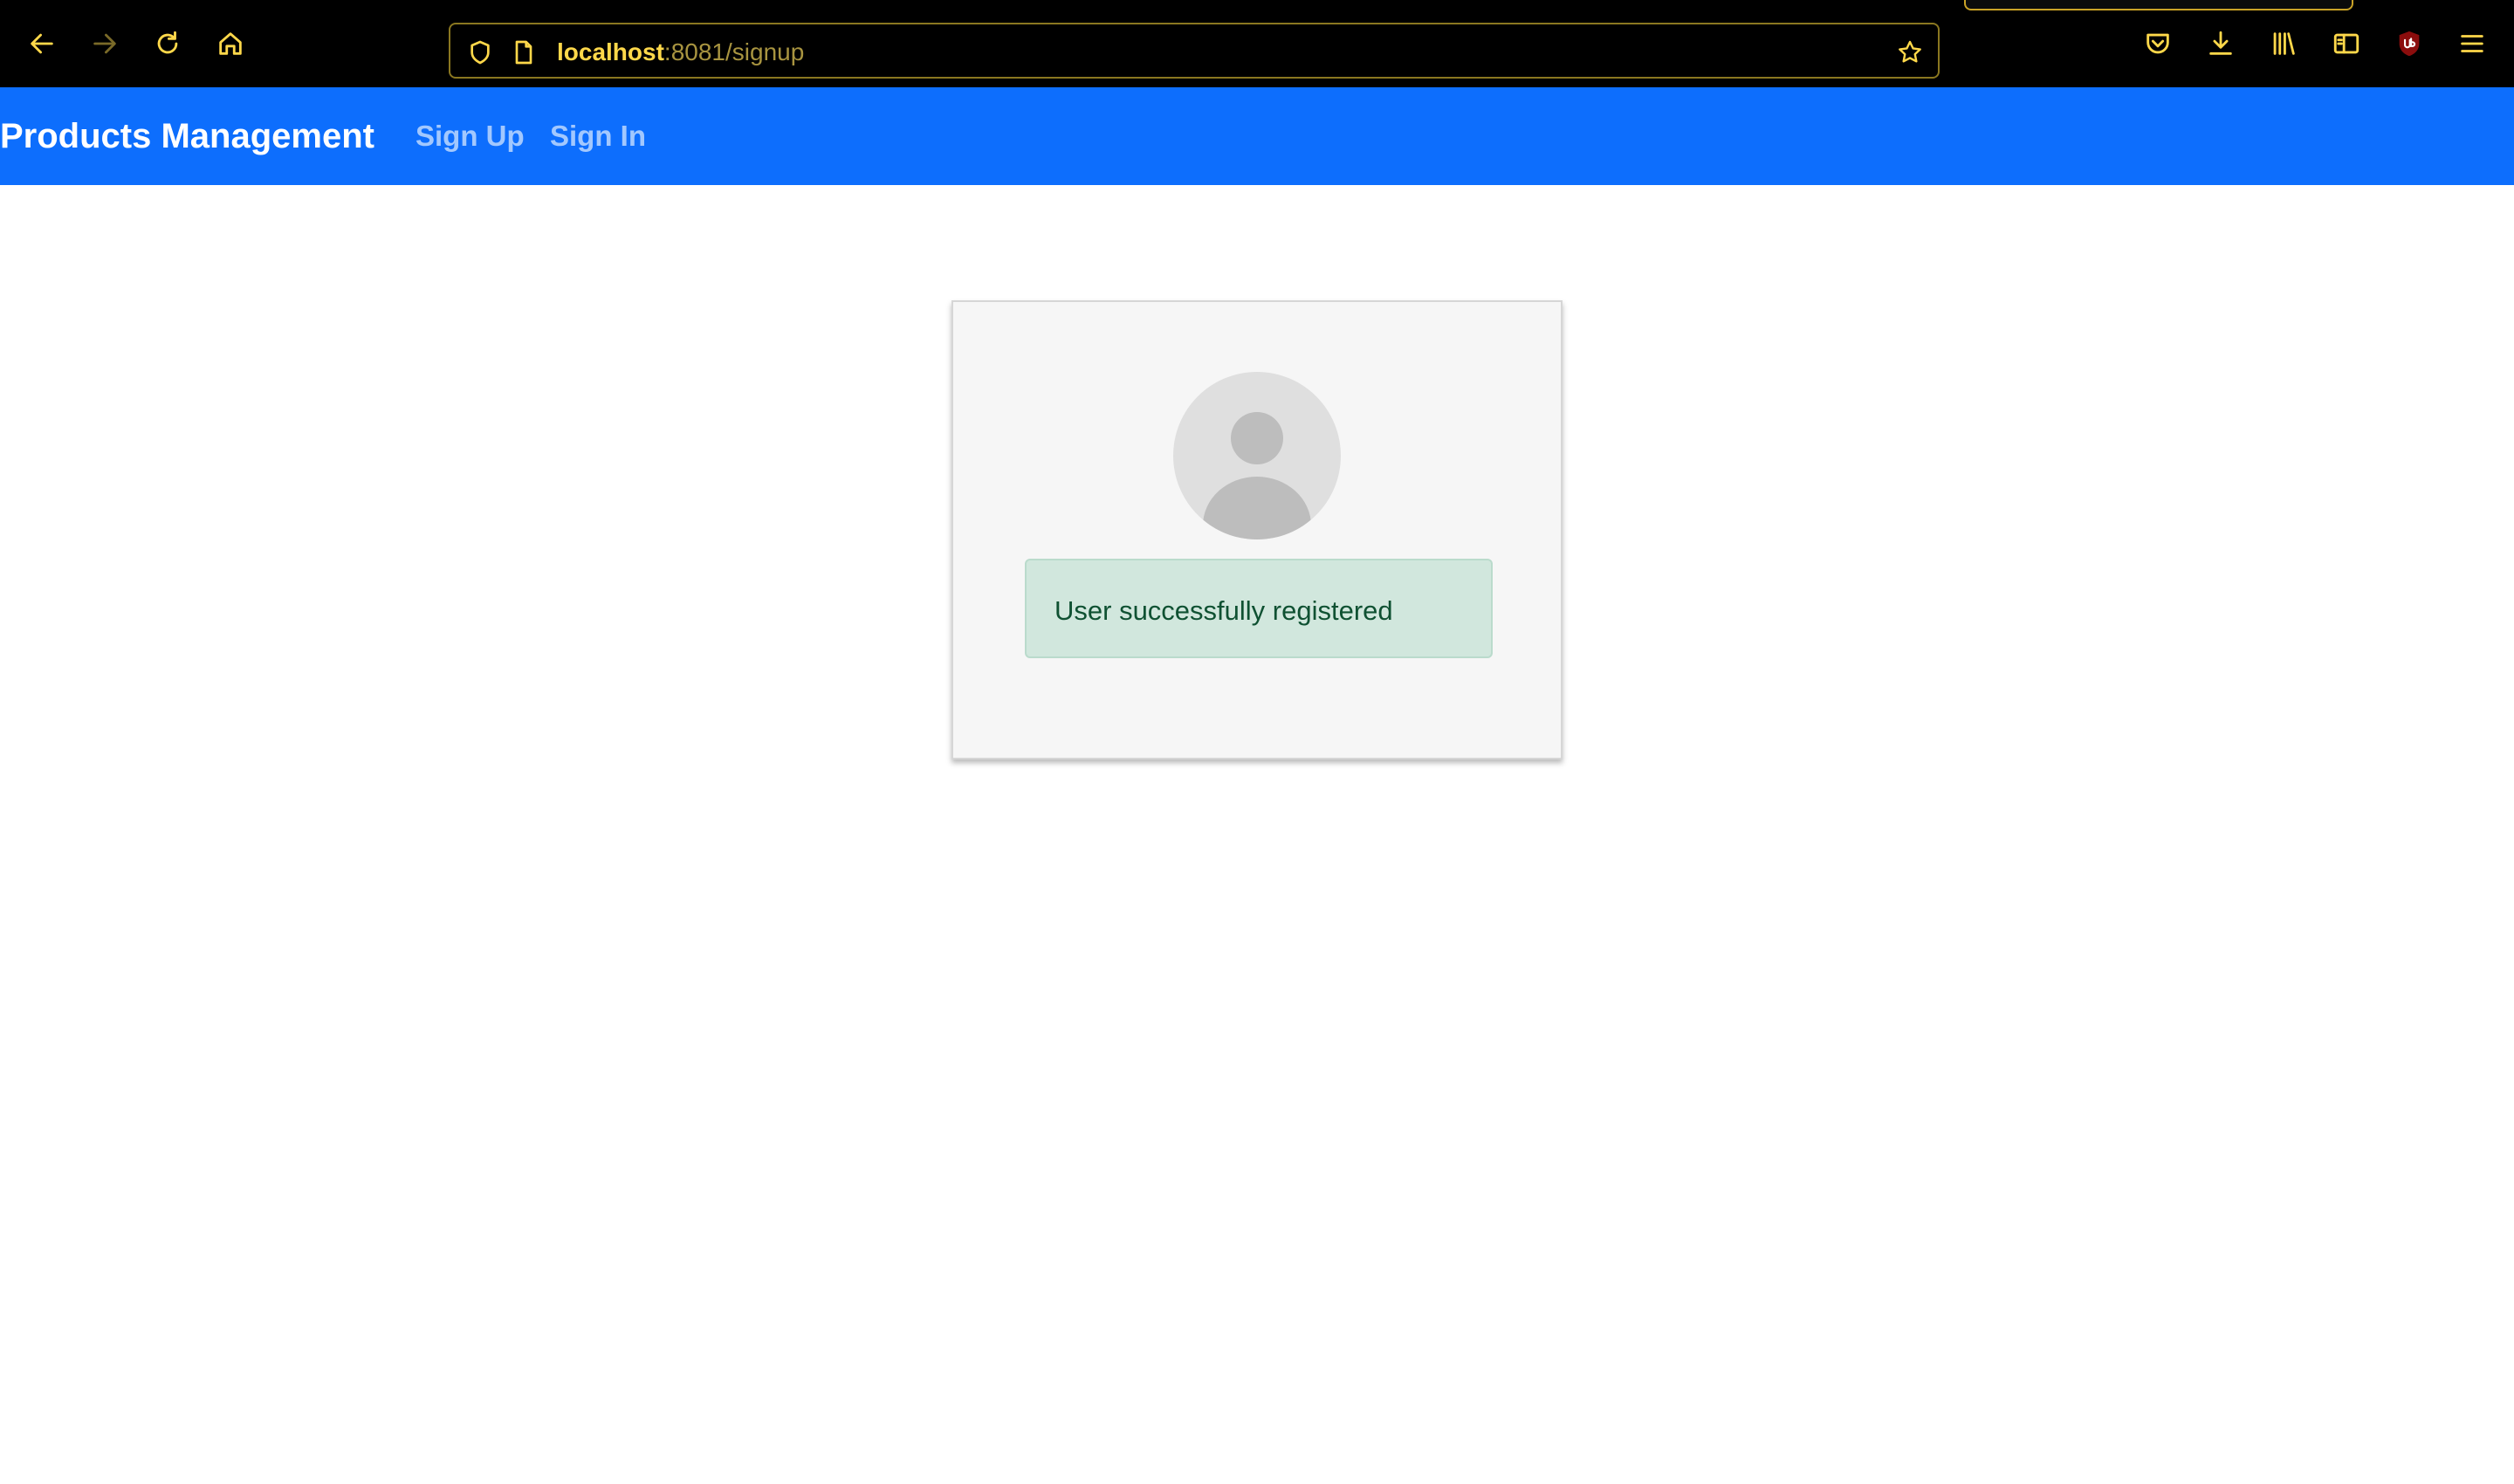 This screenshot has width=2514, height=1484. What do you see at coordinates (480, 53) in the screenshot?
I see `shield-icon` at bounding box center [480, 53].